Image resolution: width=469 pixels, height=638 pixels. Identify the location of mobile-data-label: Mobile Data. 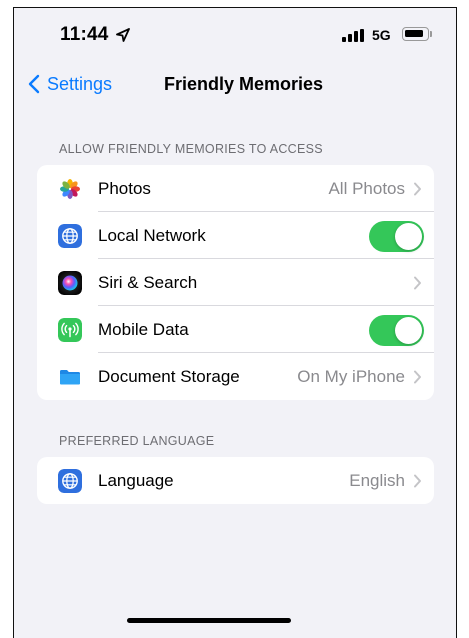
(143, 329).